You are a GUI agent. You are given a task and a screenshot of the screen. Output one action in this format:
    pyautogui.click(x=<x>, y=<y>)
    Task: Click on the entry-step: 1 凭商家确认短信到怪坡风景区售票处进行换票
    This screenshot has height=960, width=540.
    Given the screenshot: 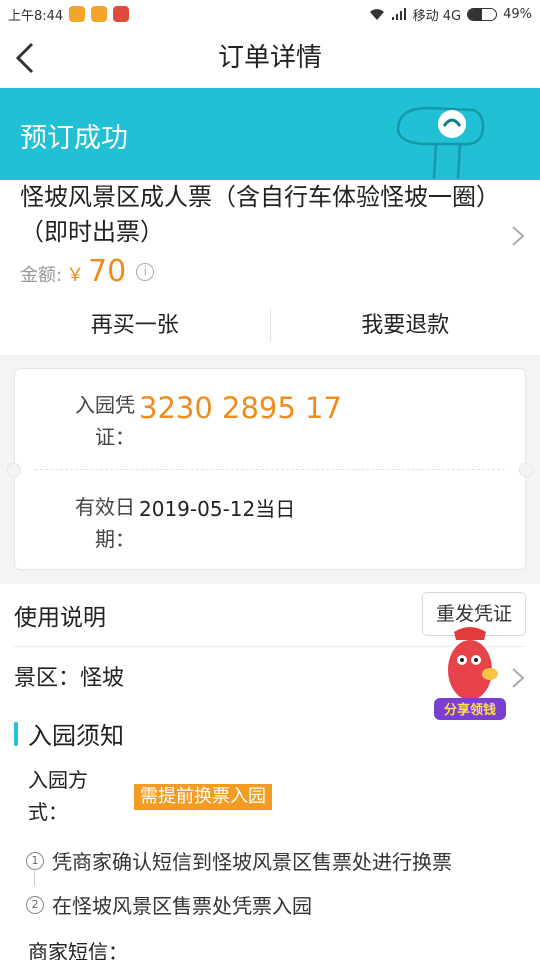 What is the action you would take?
    pyautogui.click(x=239, y=860)
    